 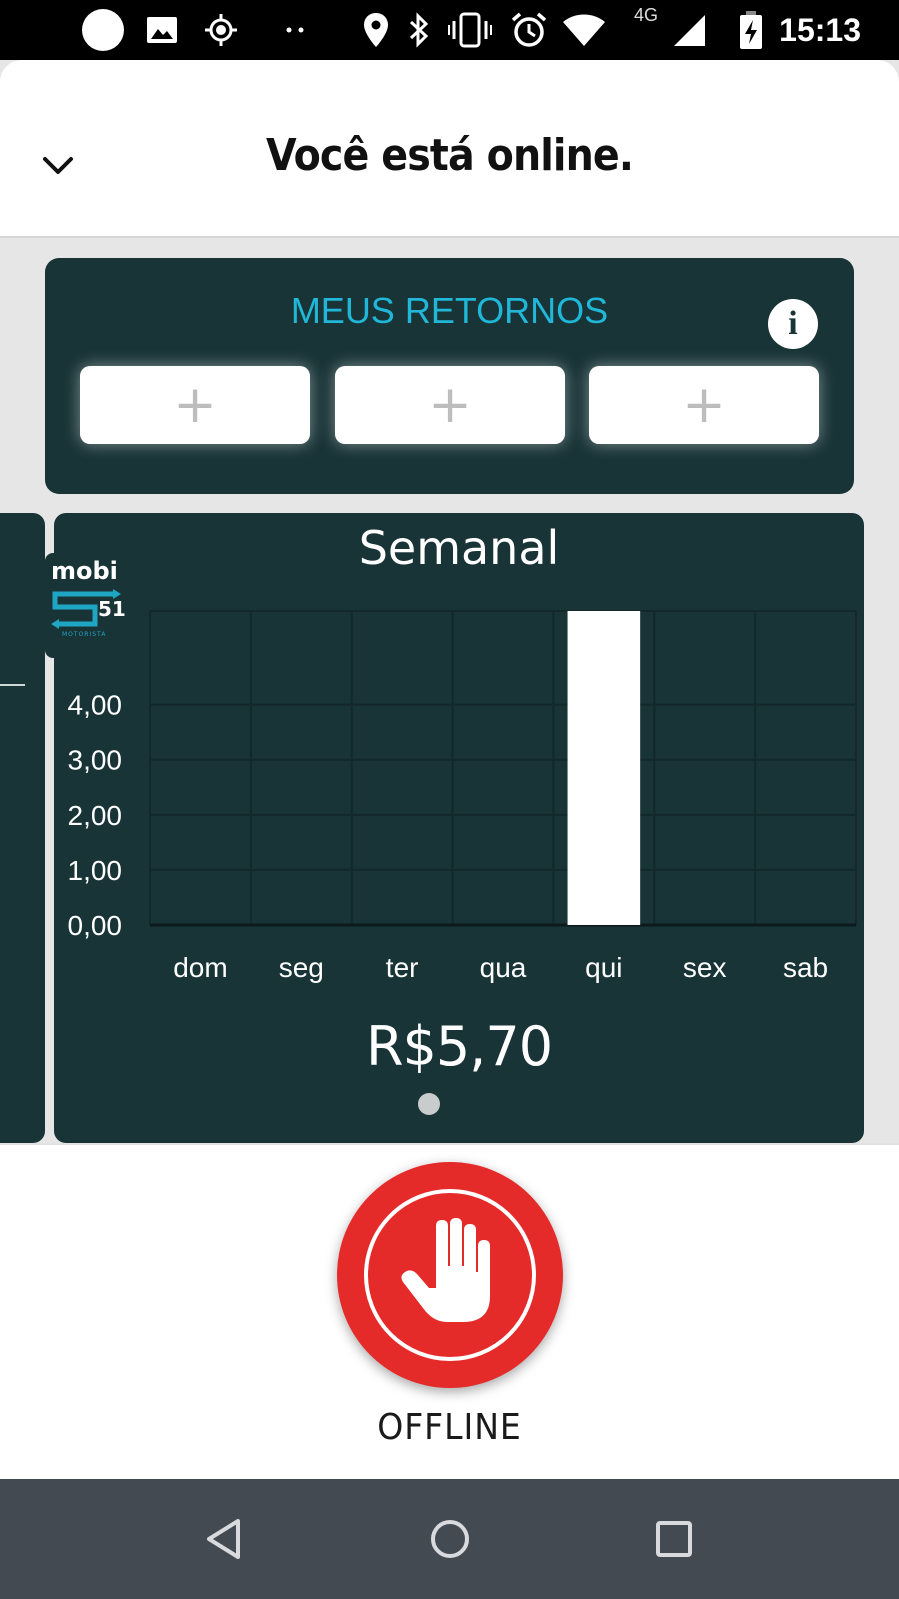 What do you see at coordinates (449, 310) in the screenshot?
I see `returns-title: MEUS RETORNOS` at bounding box center [449, 310].